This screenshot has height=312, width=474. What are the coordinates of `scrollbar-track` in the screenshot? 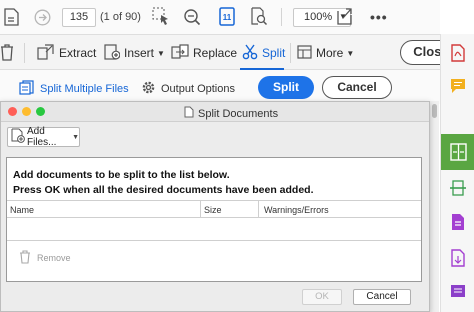 It's located at (434, 206).